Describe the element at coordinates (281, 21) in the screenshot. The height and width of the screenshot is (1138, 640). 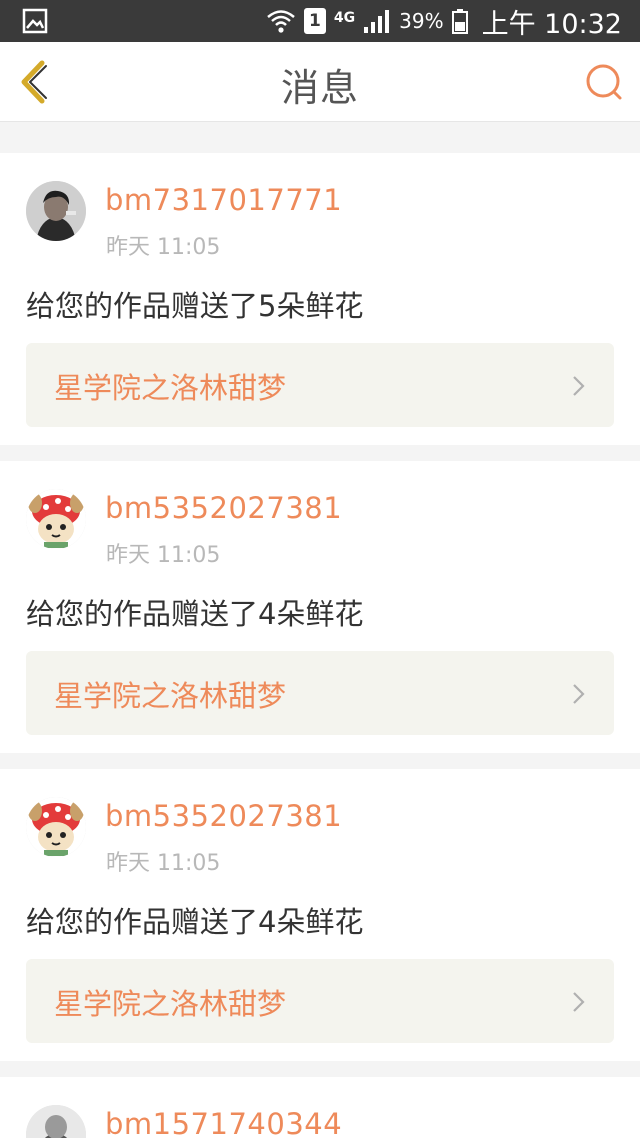
I see `wifi-icon` at that location.